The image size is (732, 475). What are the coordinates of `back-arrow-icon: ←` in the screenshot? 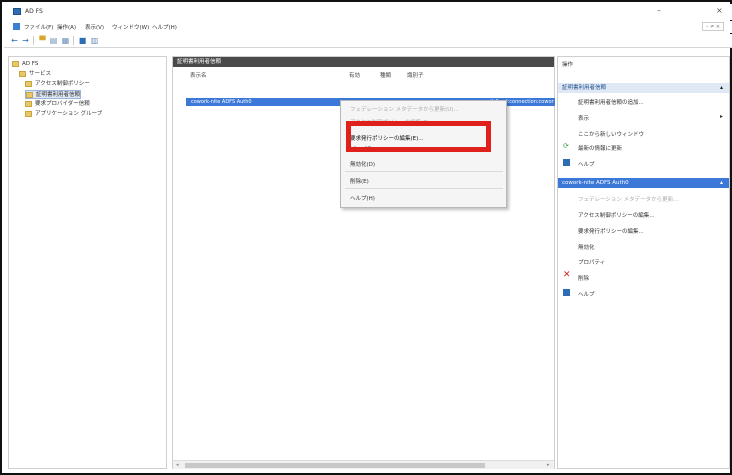 It's located at (14, 40).